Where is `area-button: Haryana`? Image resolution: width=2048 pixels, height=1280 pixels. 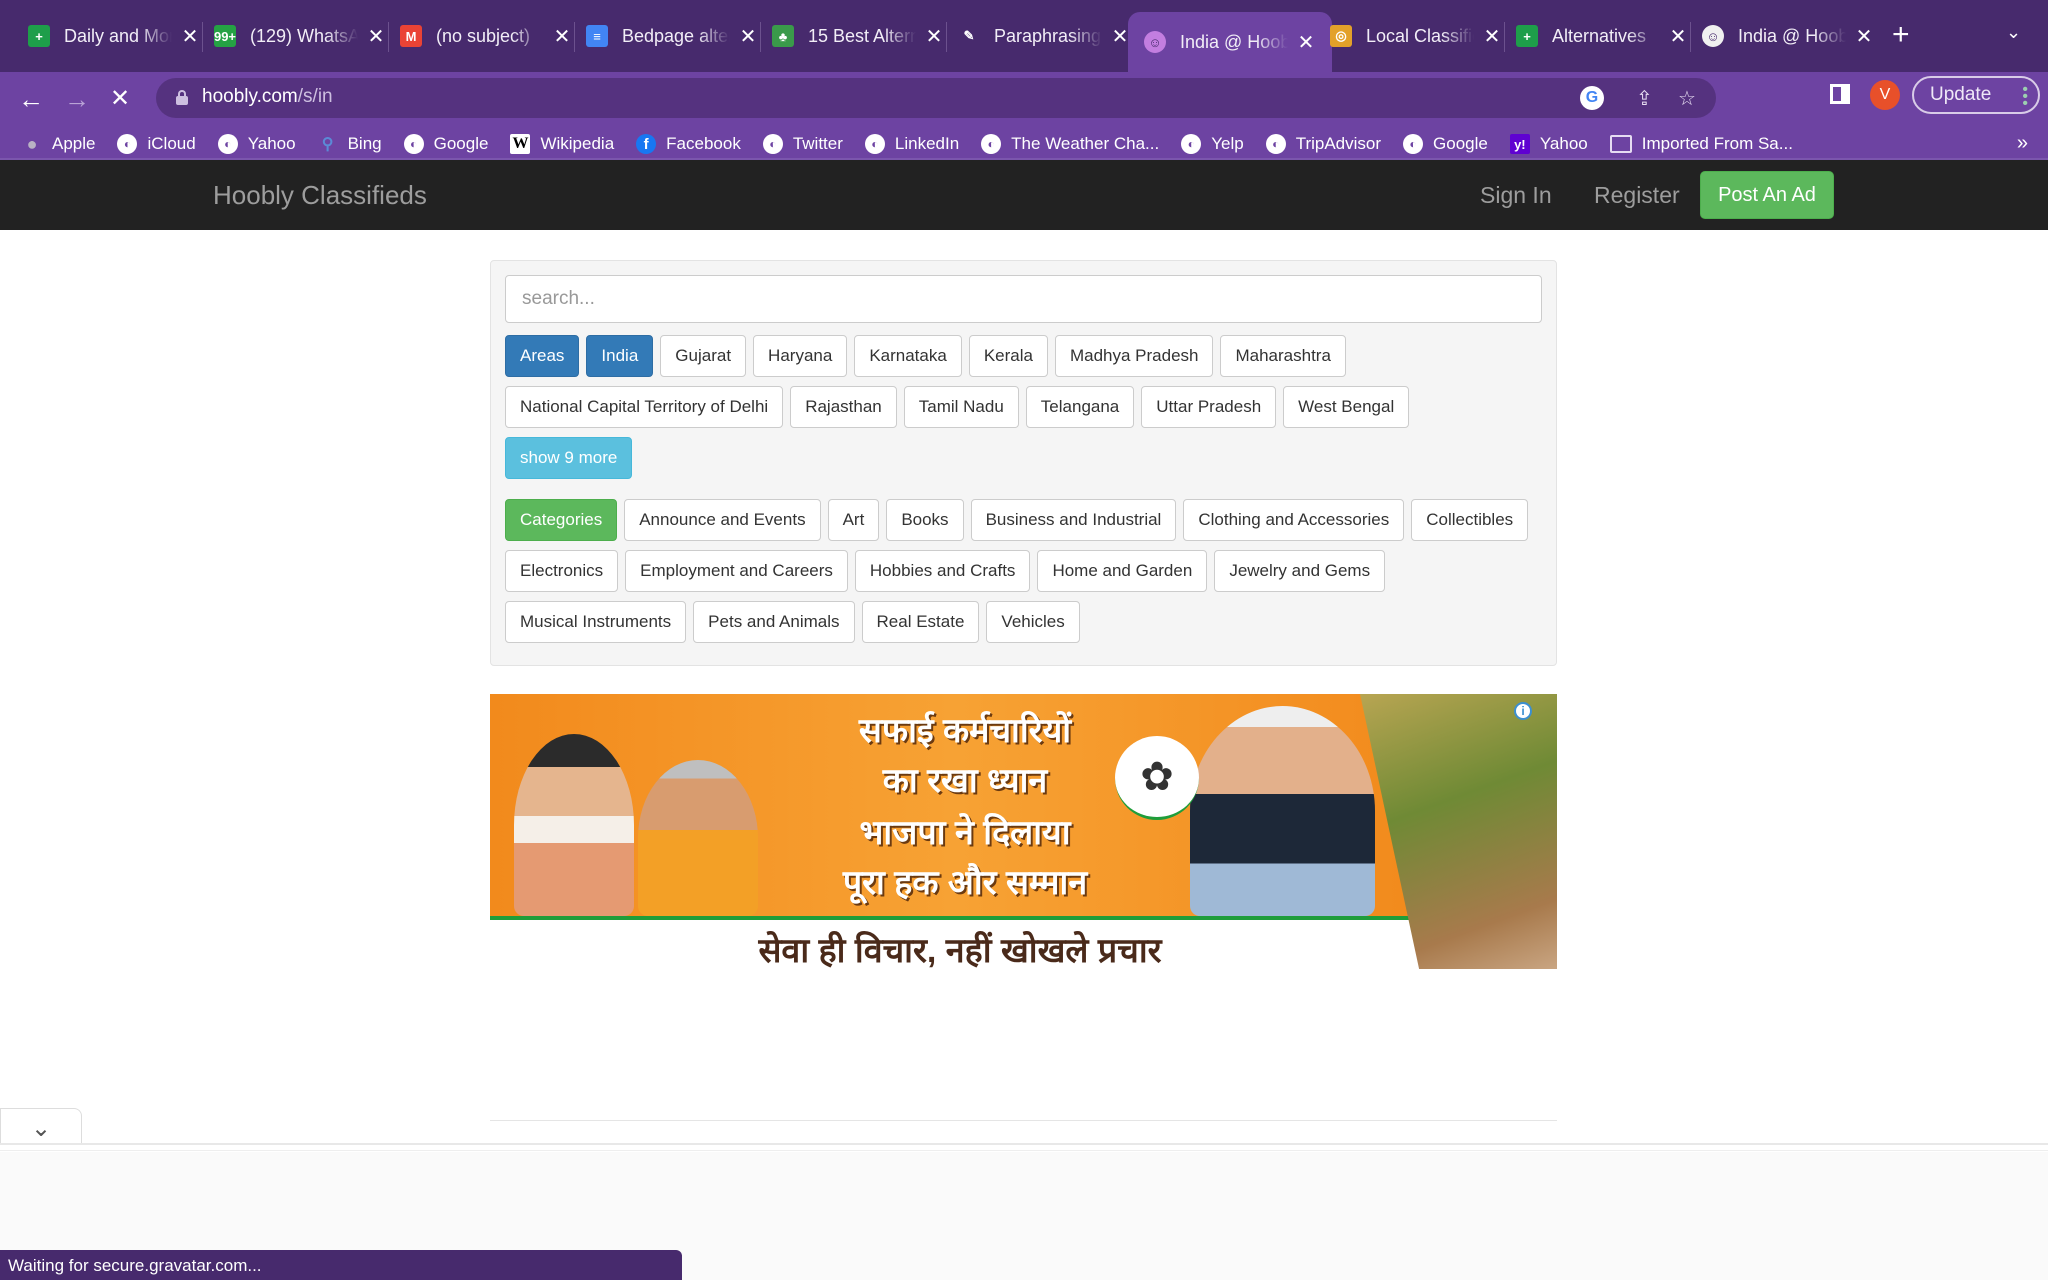 area-button: Haryana is located at coordinates (800, 356).